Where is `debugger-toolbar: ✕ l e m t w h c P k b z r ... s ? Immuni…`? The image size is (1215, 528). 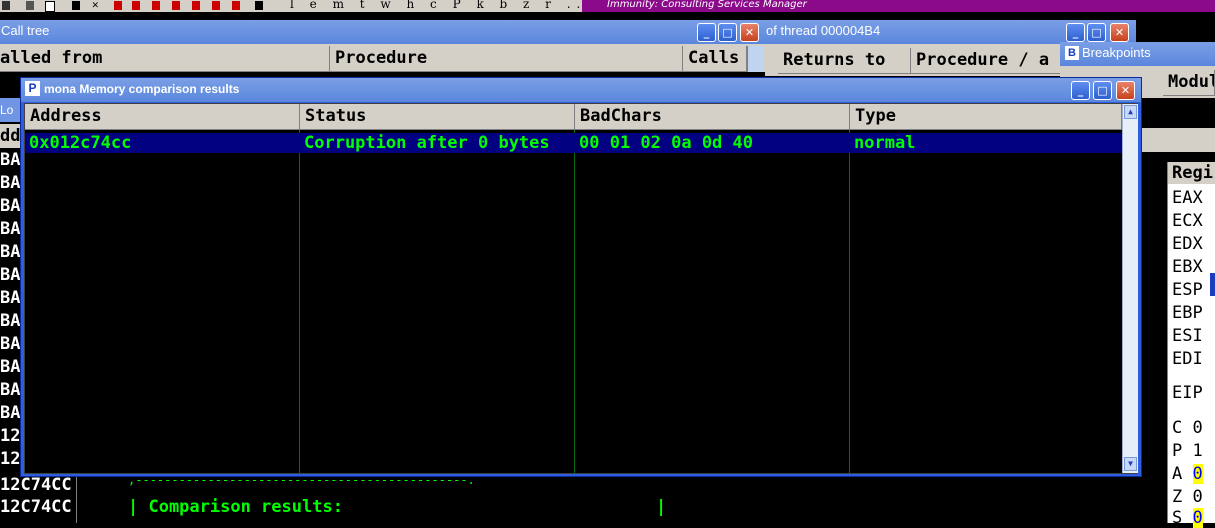
debugger-toolbar: ✕ l e m t w h c P k b z r ... s ? Immuni… is located at coordinates (607, 6).